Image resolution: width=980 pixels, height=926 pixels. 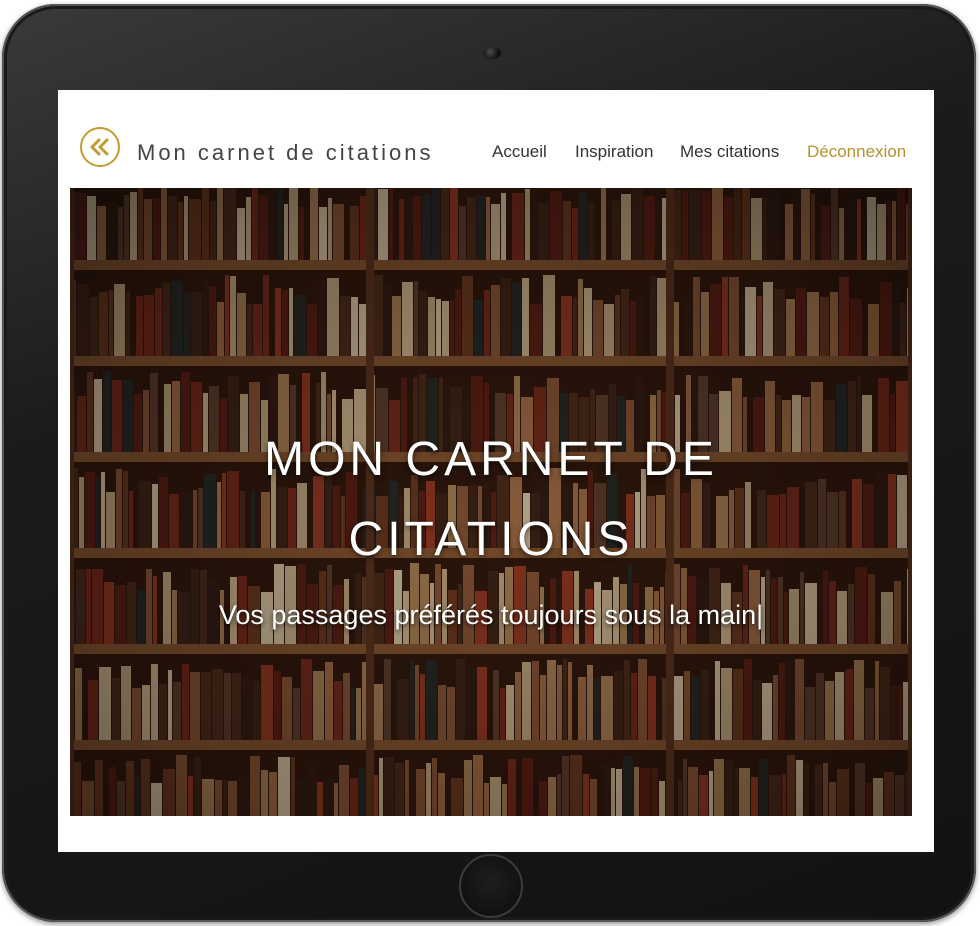 I want to click on hero-title-line2: CITATIONS, so click(x=491, y=539).